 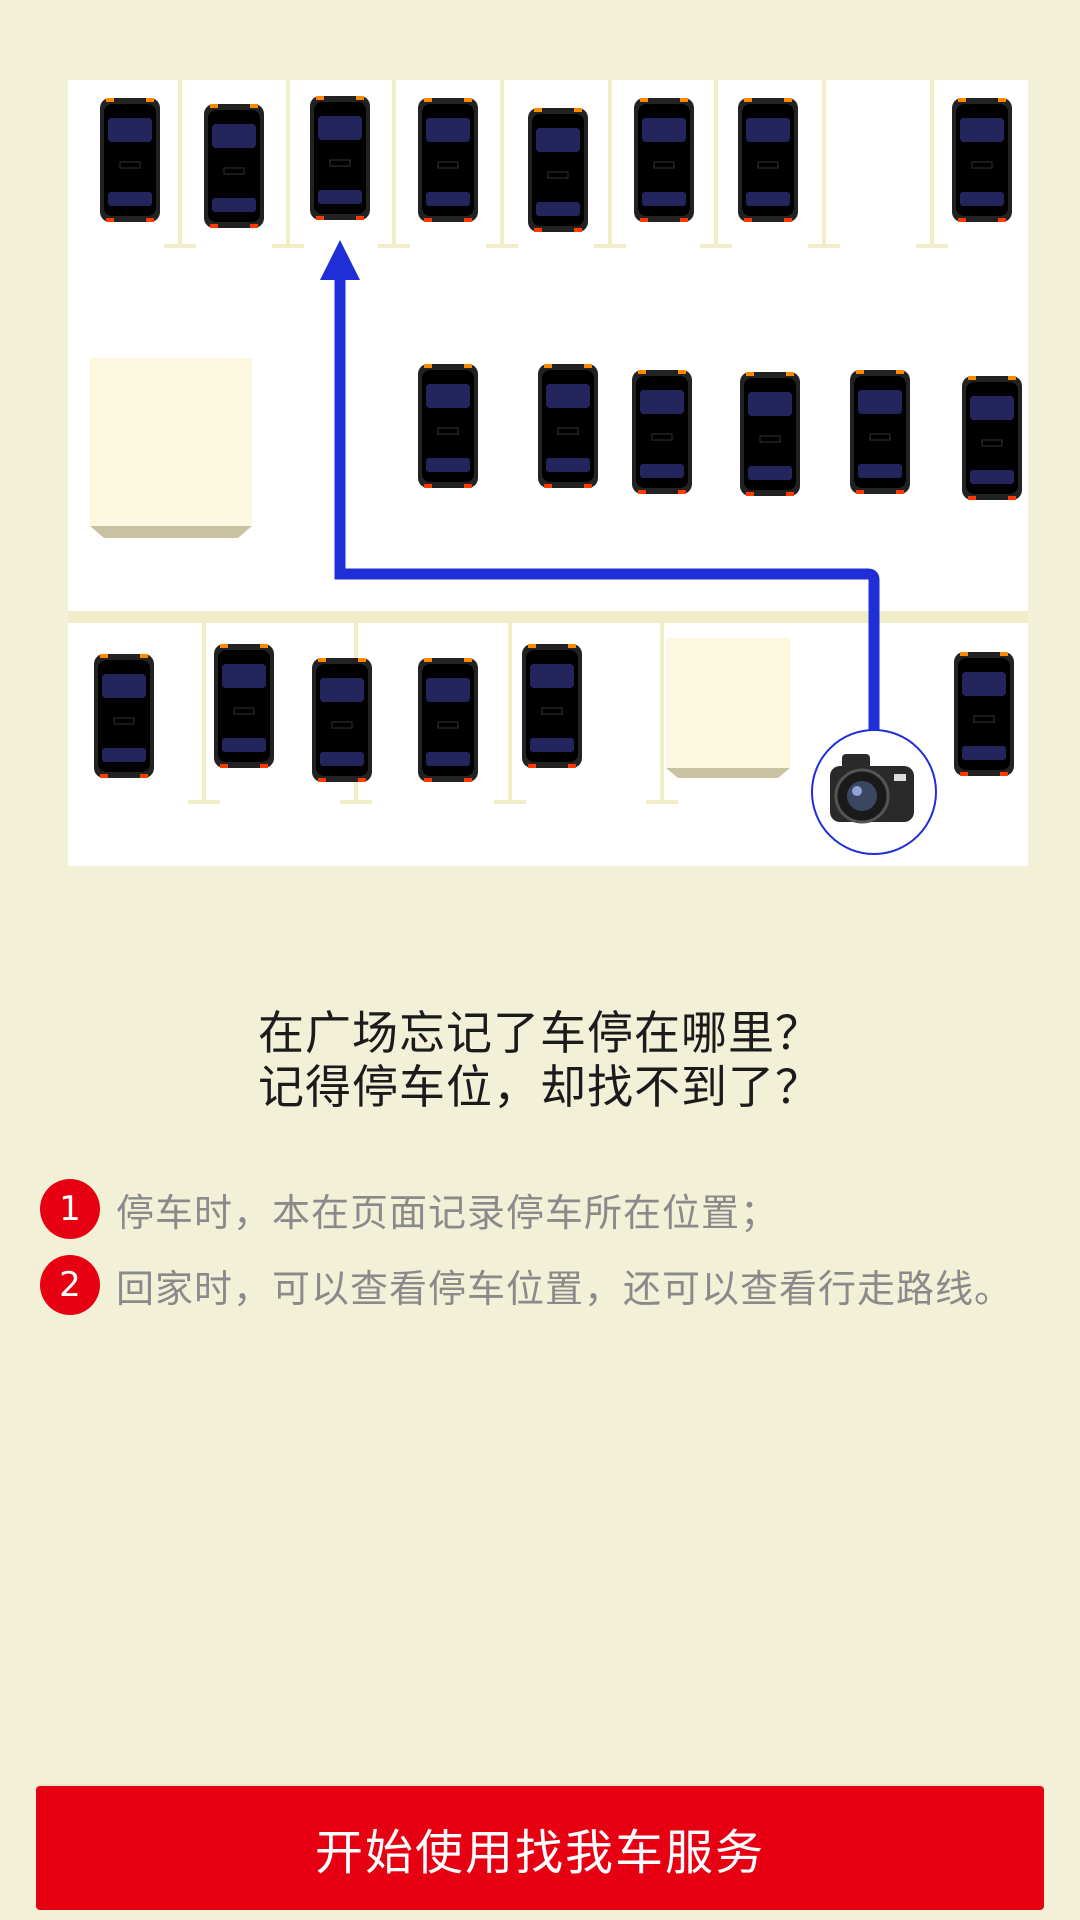 What do you see at coordinates (540, 1848) in the screenshot?
I see `start-find-car-button: 开始使用找我车服务` at bounding box center [540, 1848].